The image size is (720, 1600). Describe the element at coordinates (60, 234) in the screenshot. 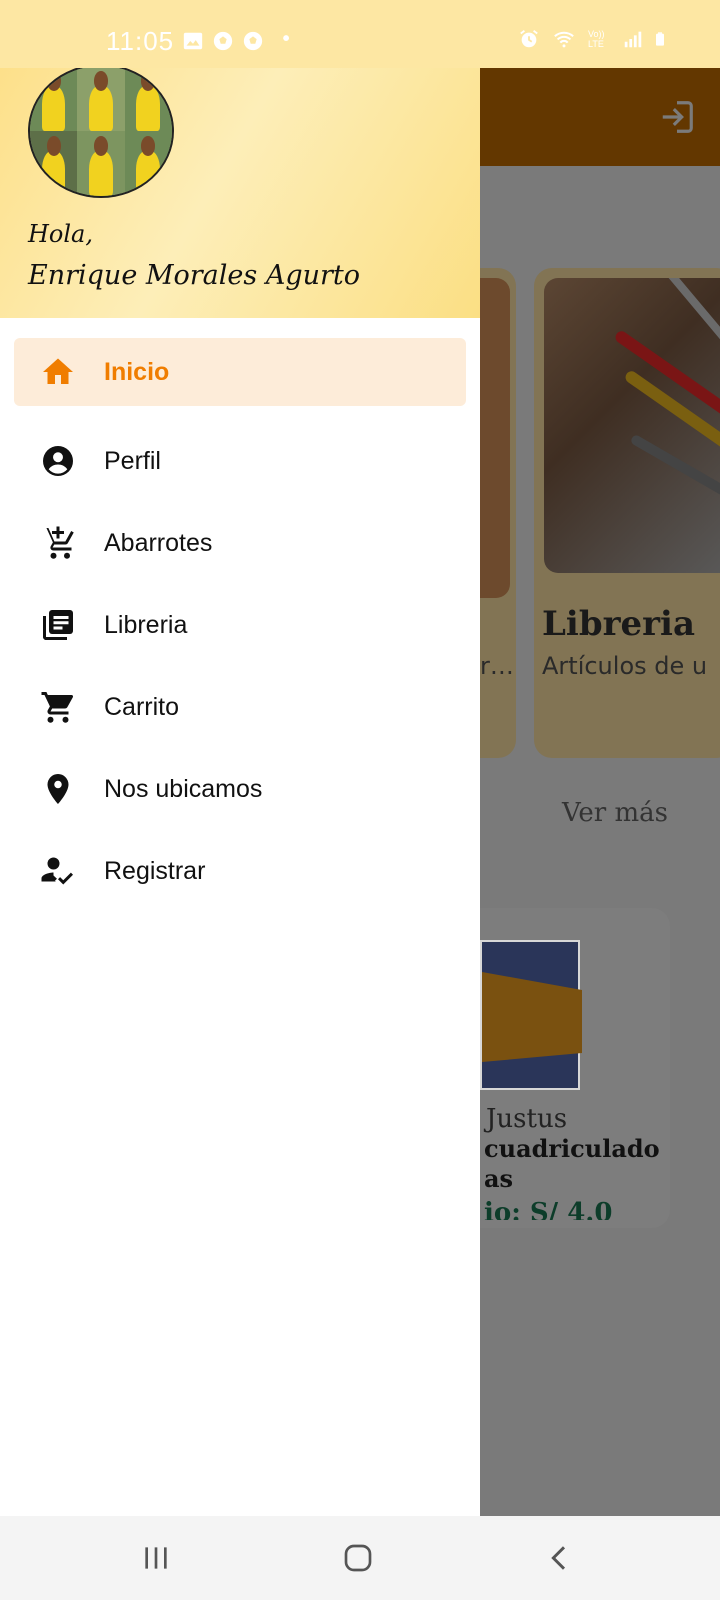

I see `greeting: Hola,` at that location.